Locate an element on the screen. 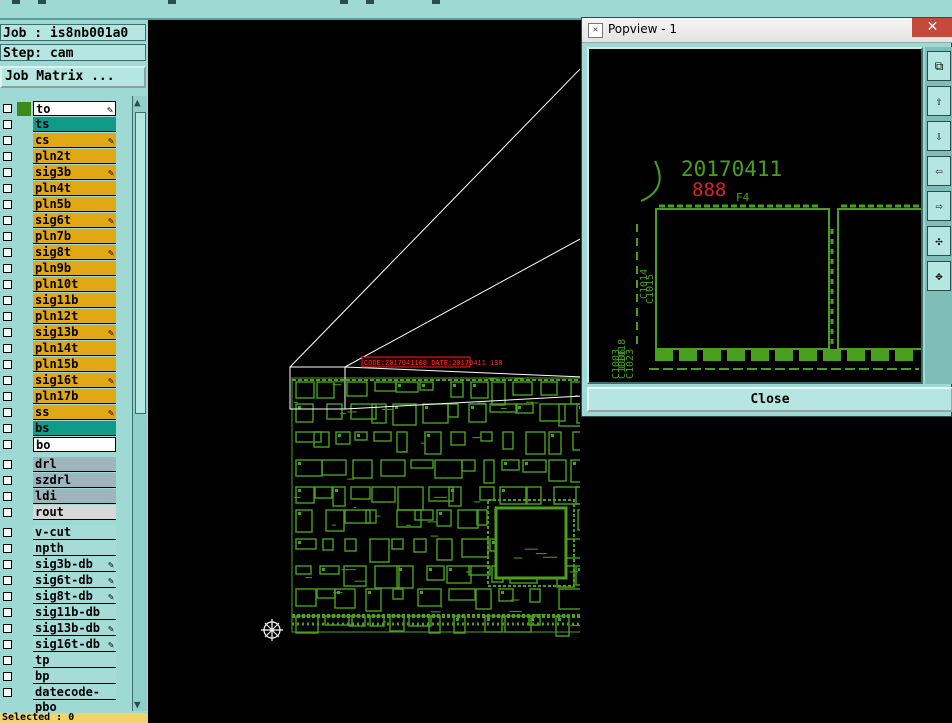 This screenshot has height=723, width=952. layer-name: cs ✎ is located at coordinates (74, 140).